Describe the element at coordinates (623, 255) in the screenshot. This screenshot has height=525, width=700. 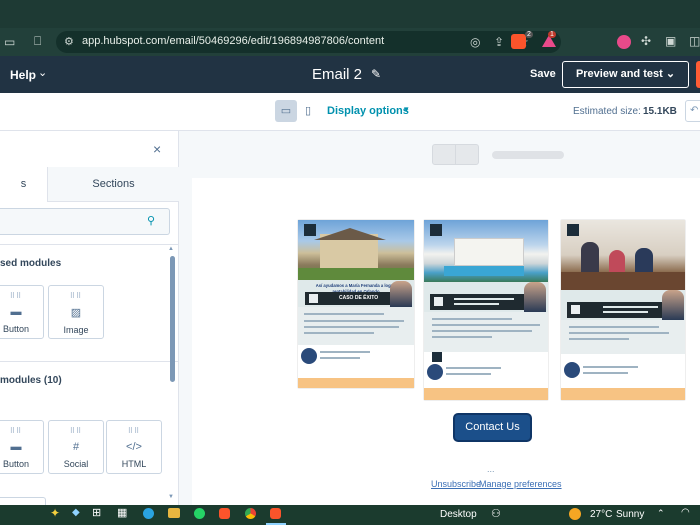
I see `meeting-photo` at that location.